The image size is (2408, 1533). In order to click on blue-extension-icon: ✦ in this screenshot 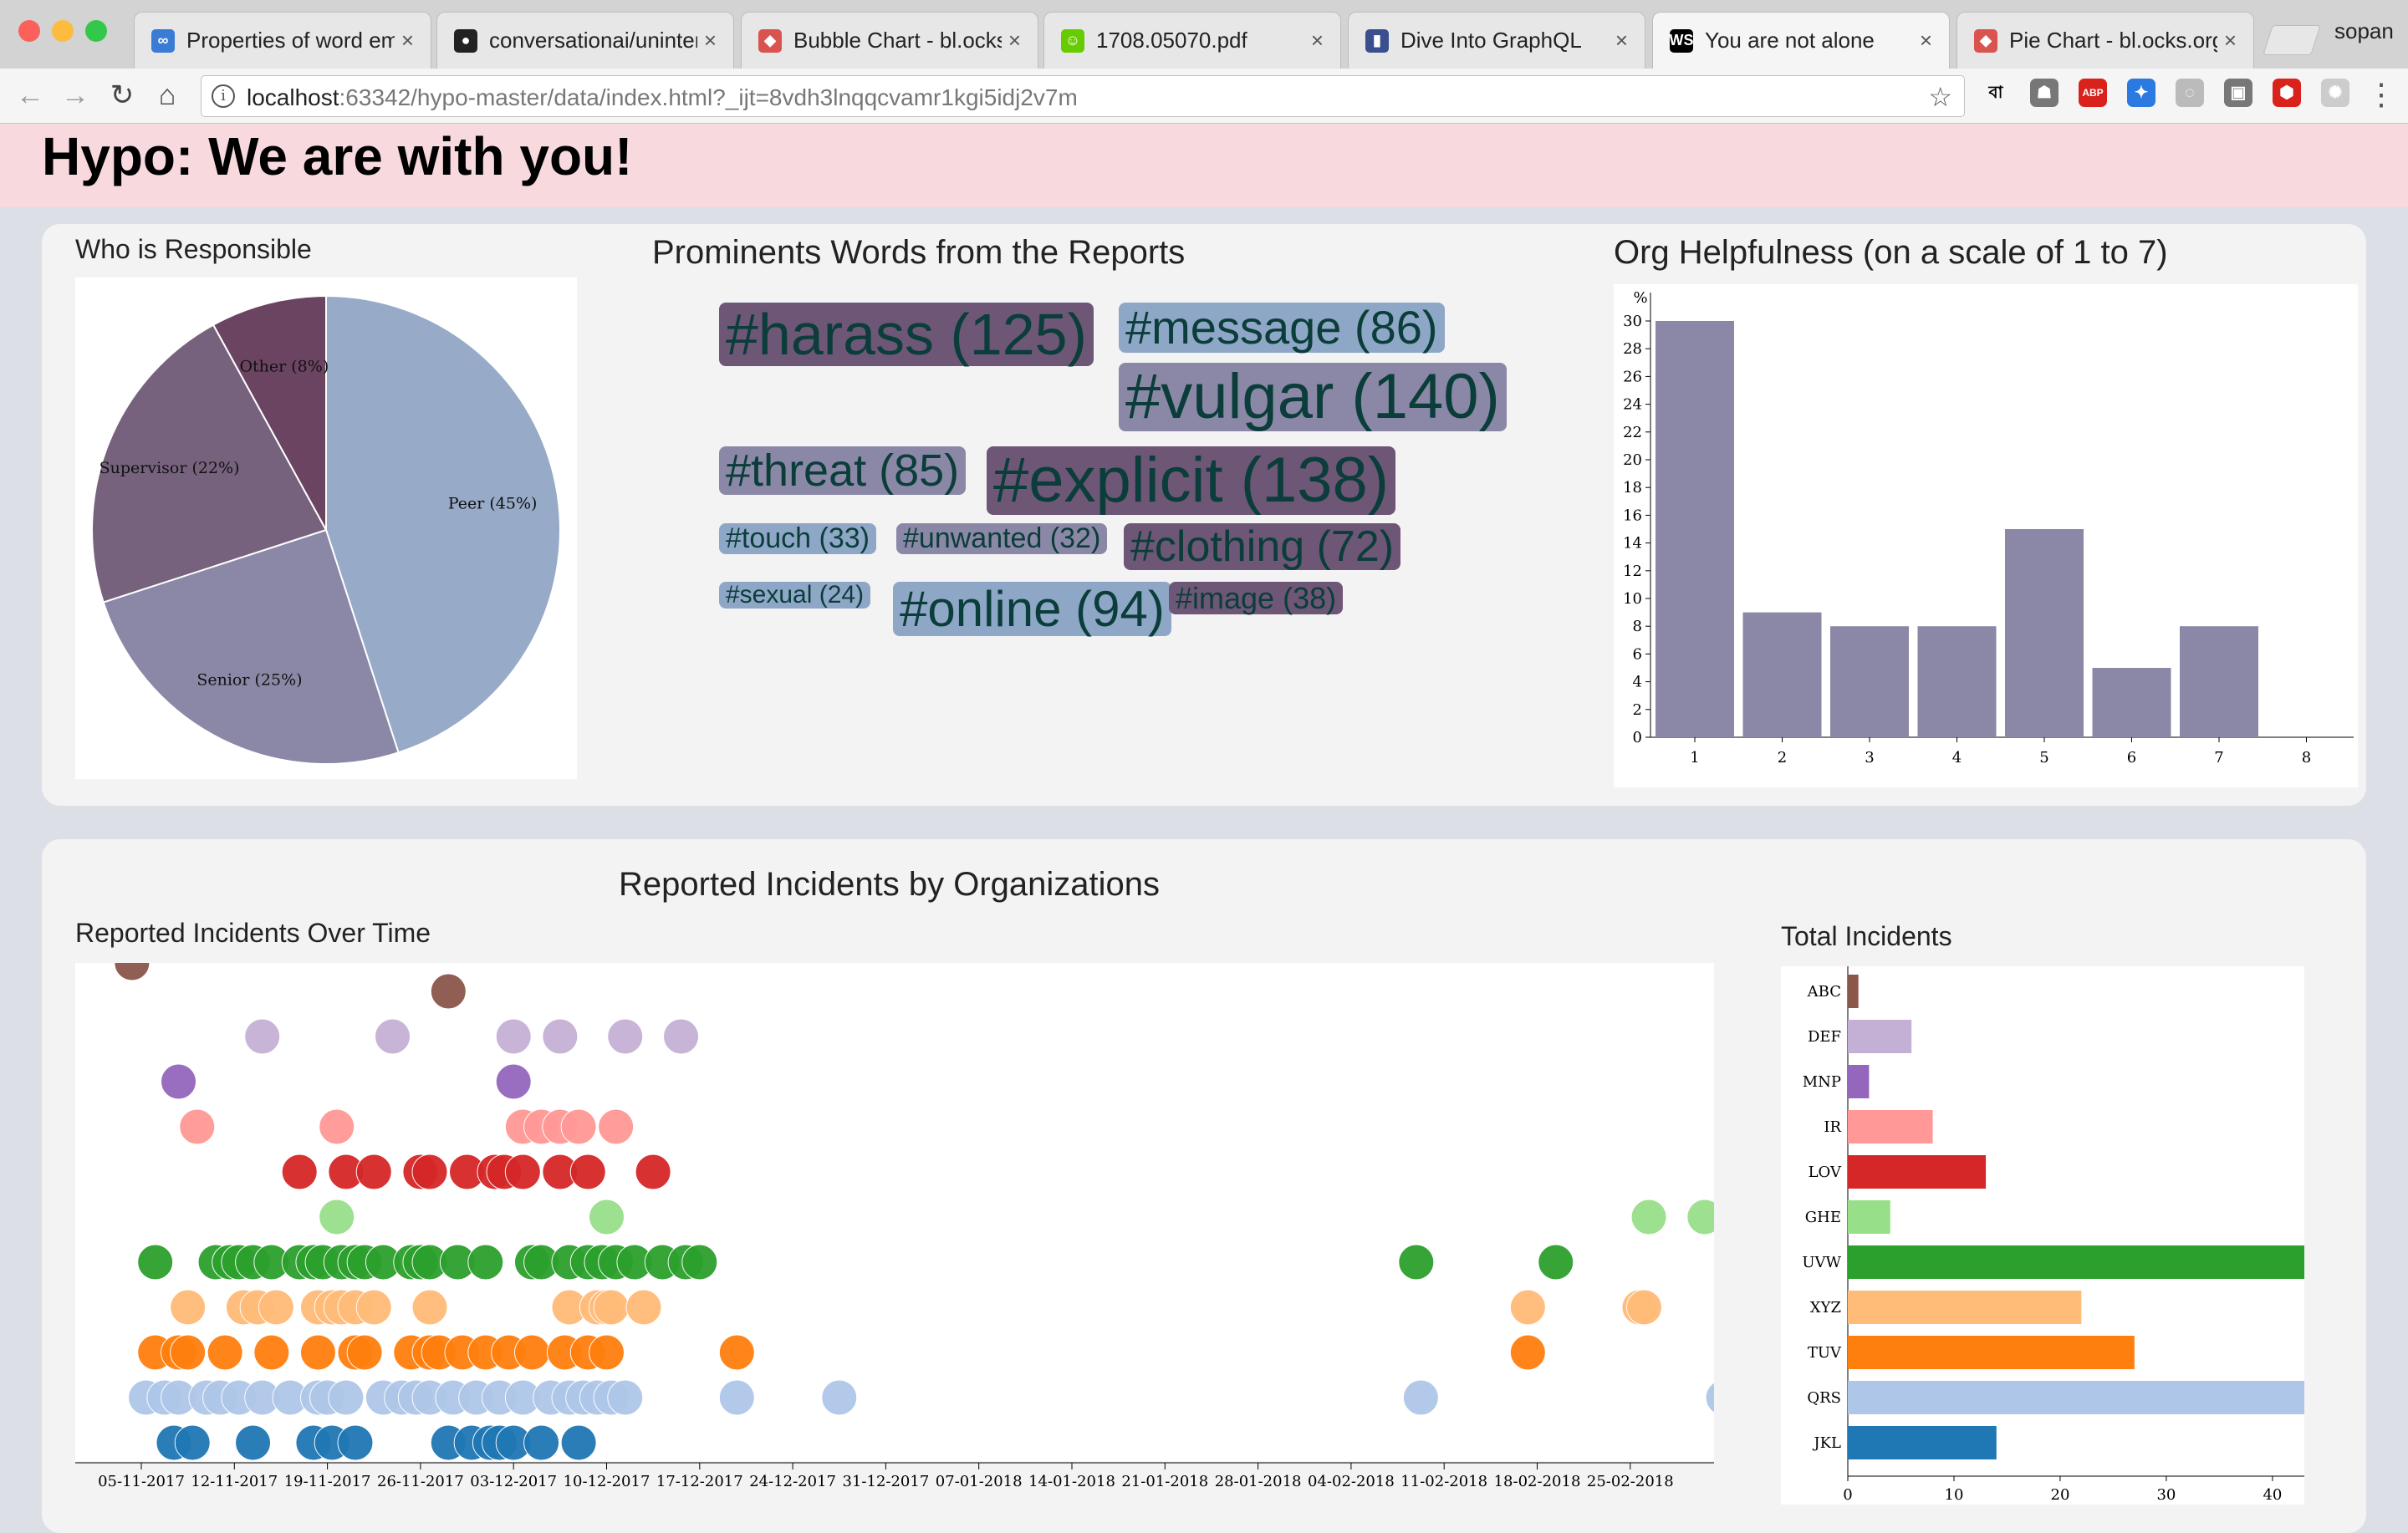, I will do `click(2141, 93)`.